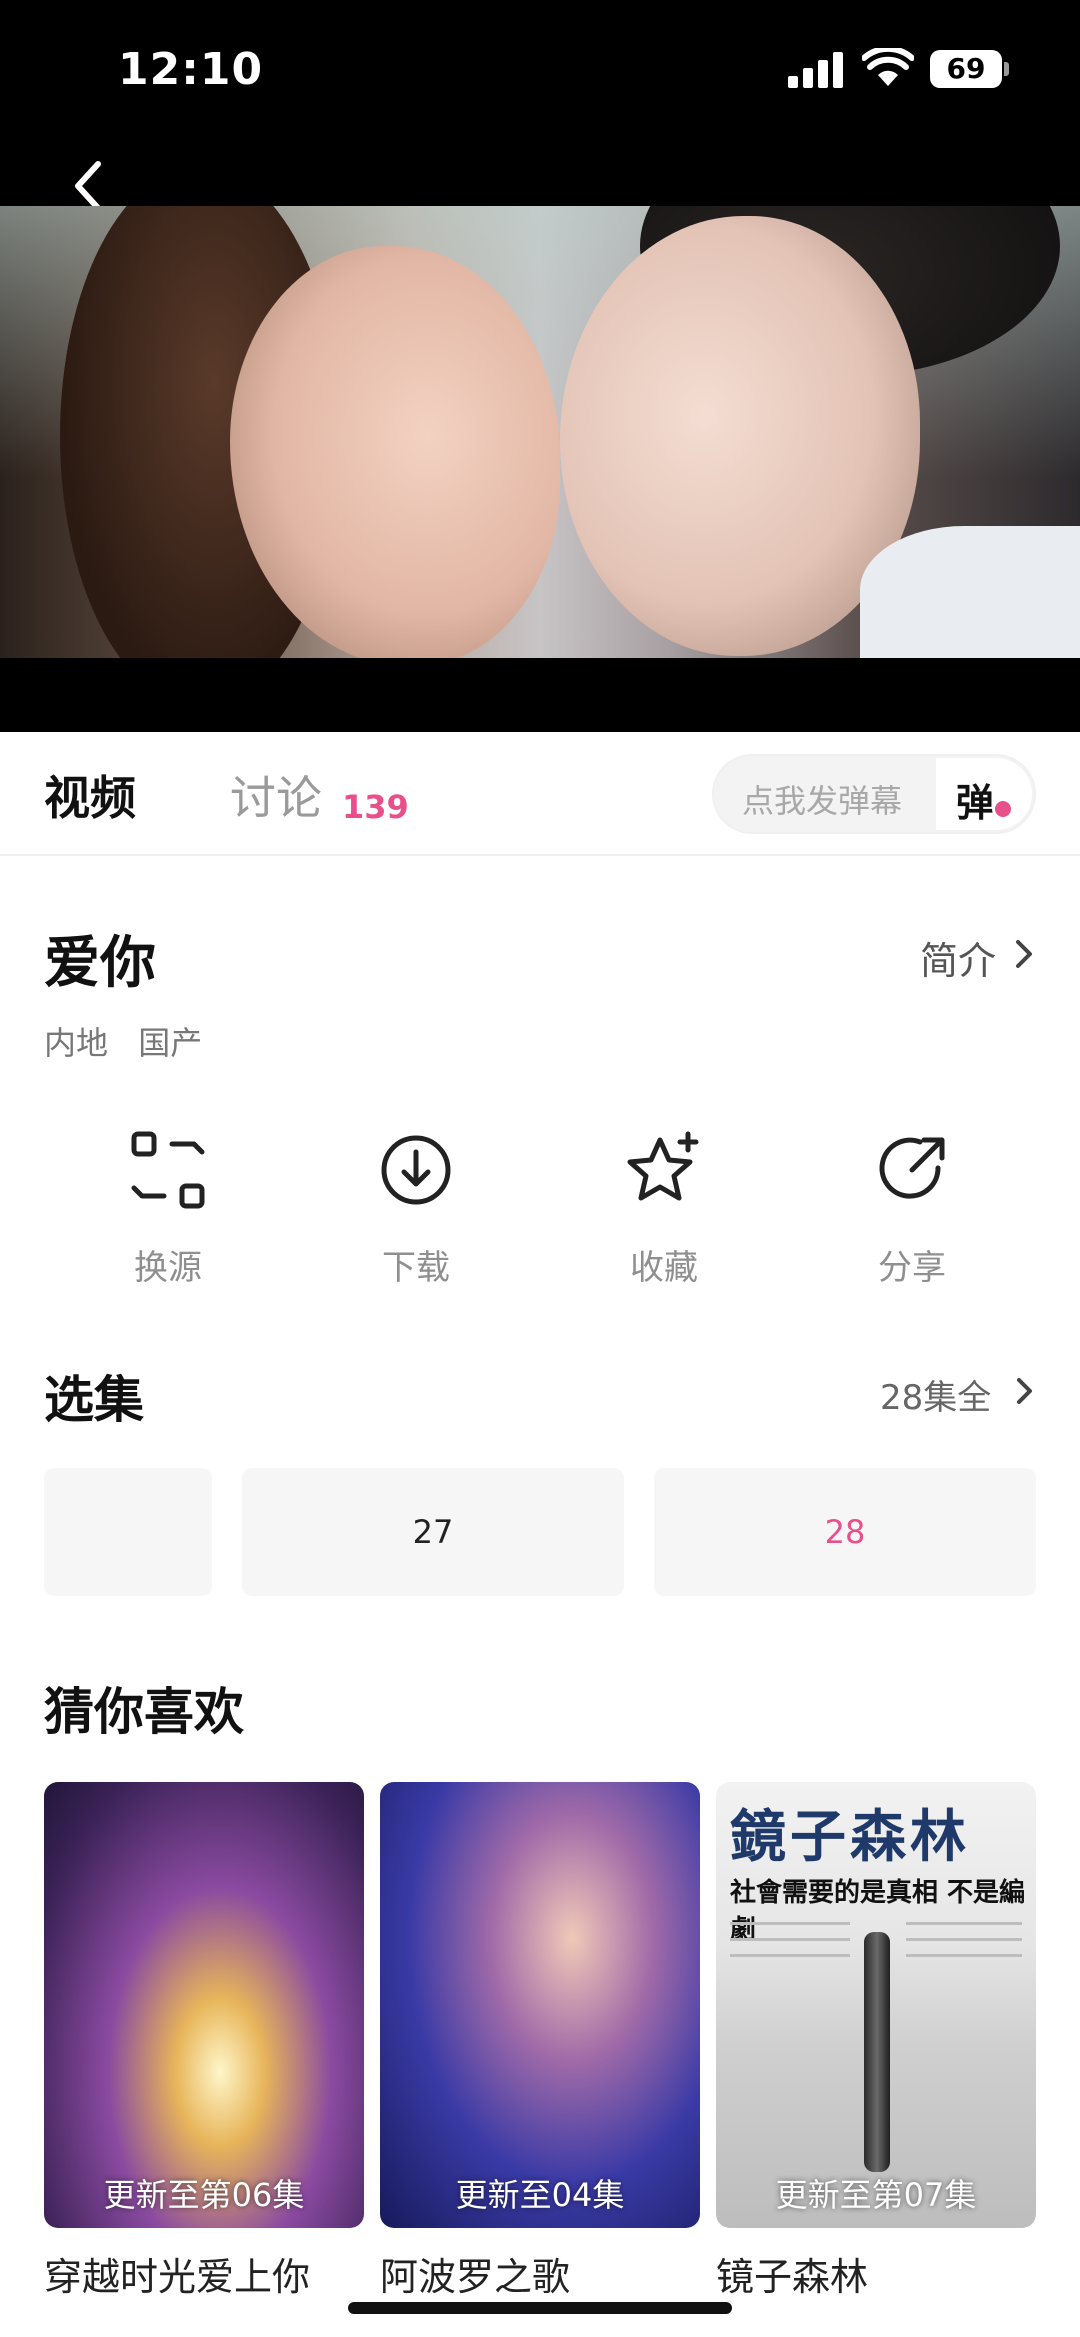 The width and height of the screenshot is (1080, 2337). What do you see at coordinates (204, 2005) in the screenshot?
I see `recommend-poster: 更新至第06集` at bounding box center [204, 2005].